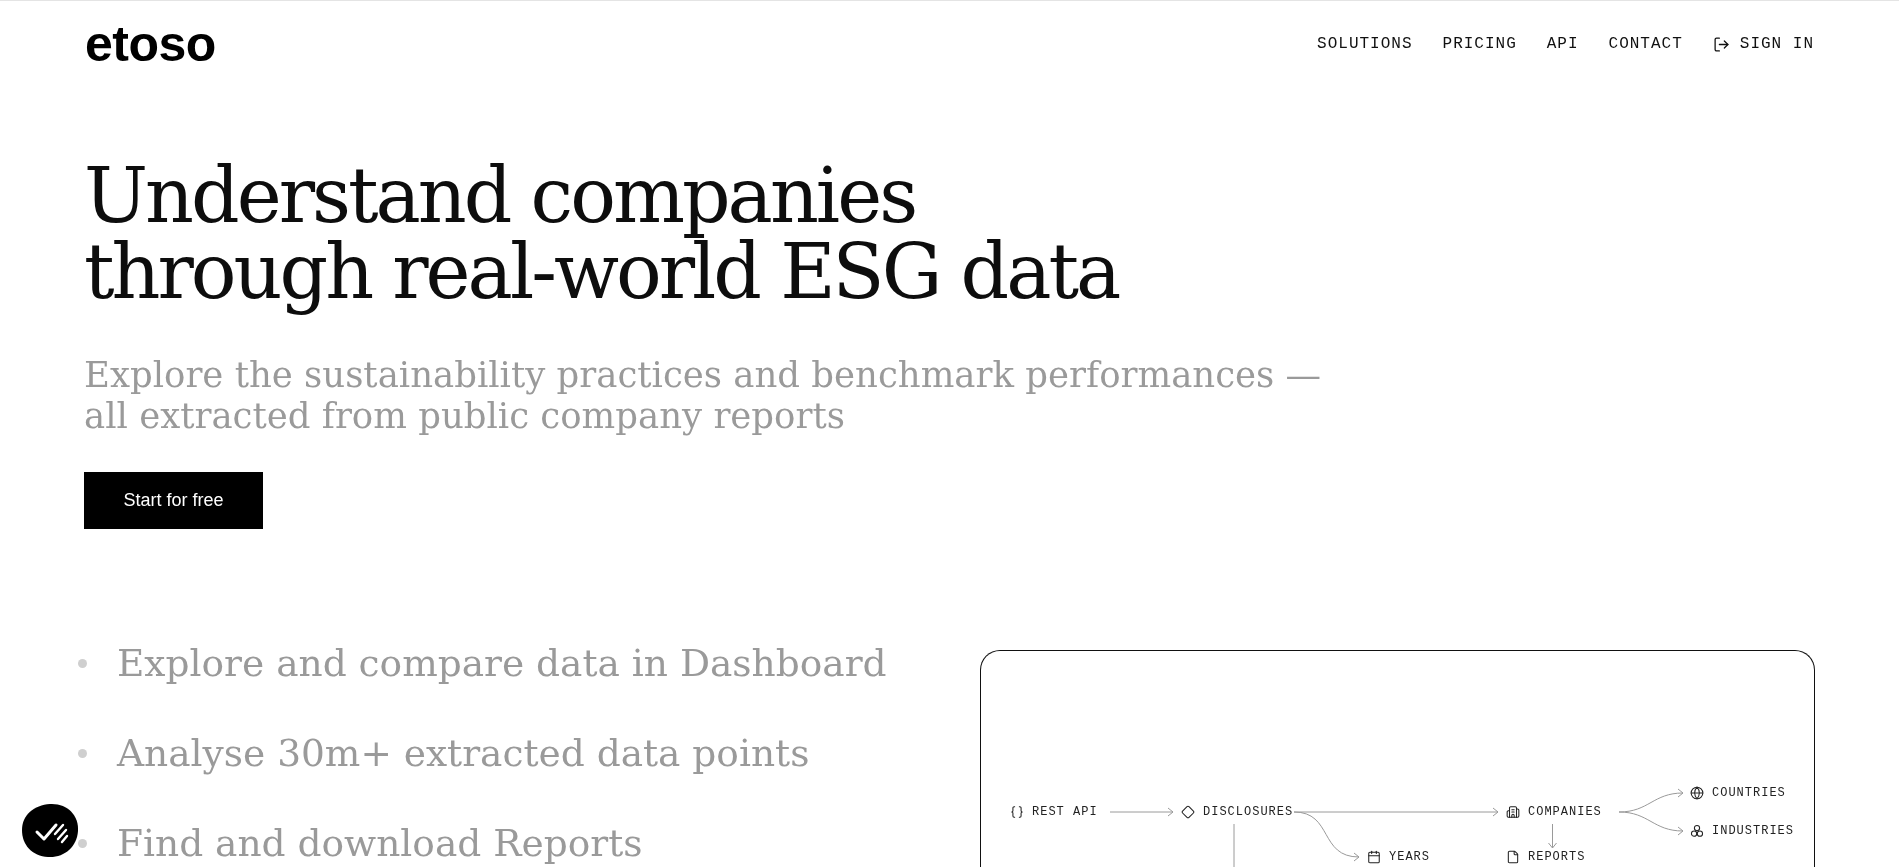  What do you see at coordinates (1565, 812) in the screenshot?
I see `diagram-node-label: COMPANIES` at bounding box center [1565, 812].